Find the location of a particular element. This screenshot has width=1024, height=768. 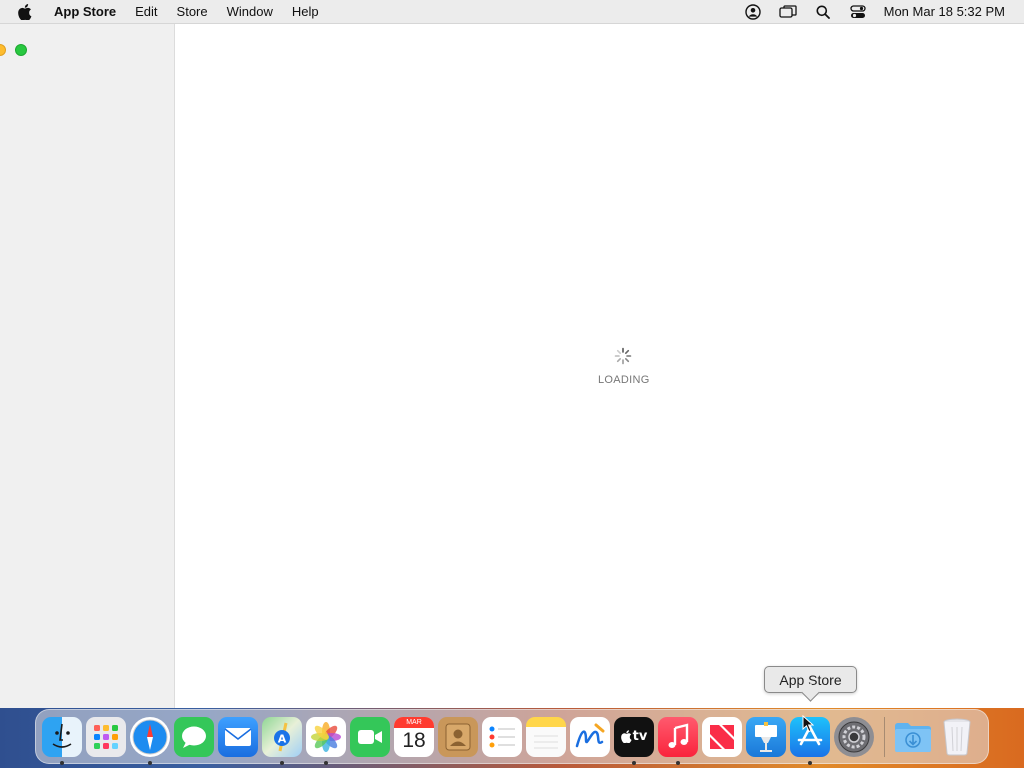

dock-item-launchpad is located at coordinates (106, 736).